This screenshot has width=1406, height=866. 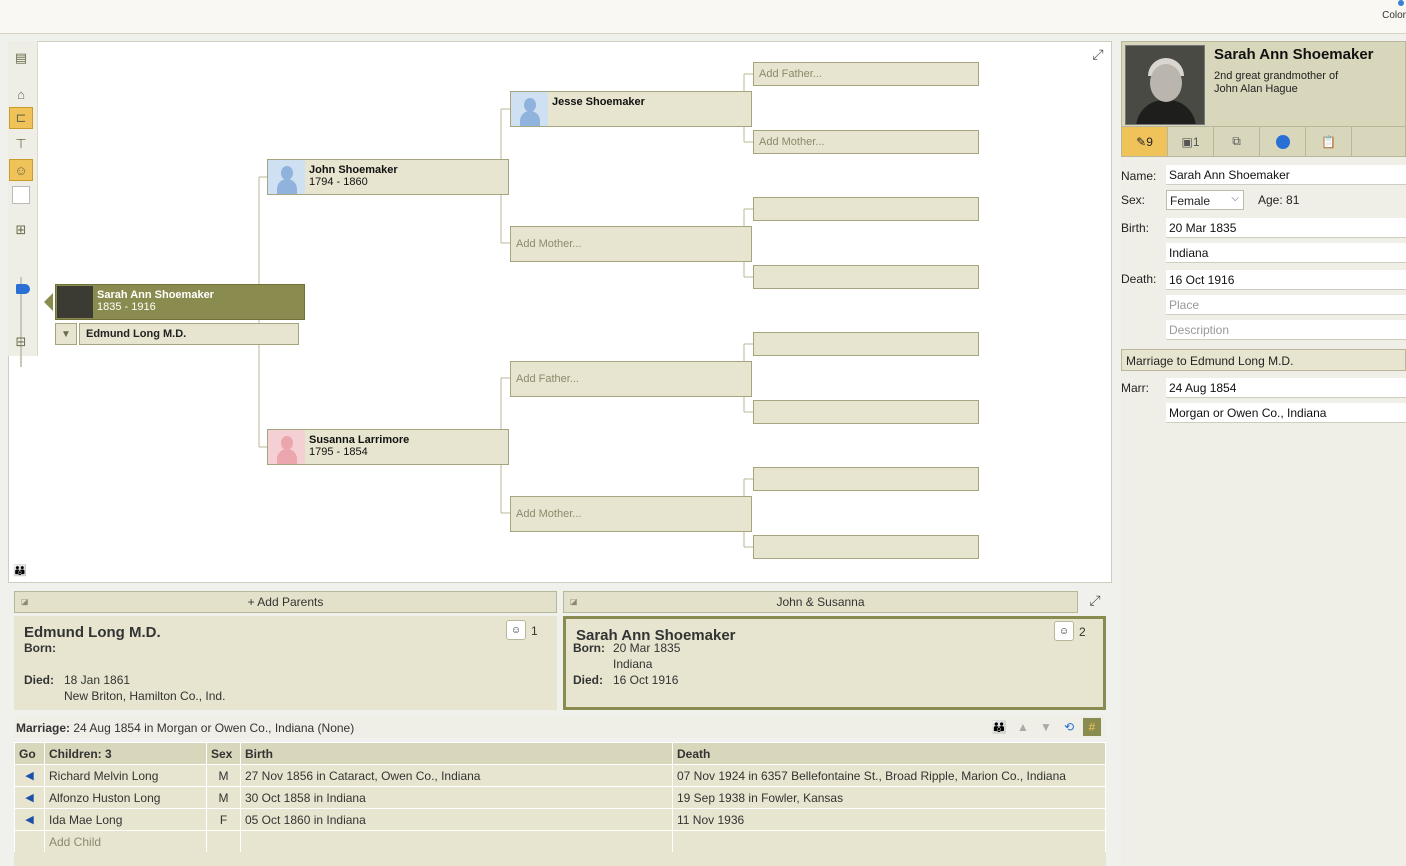 I want to click on person-portrait, so click(x=1165, y=85).